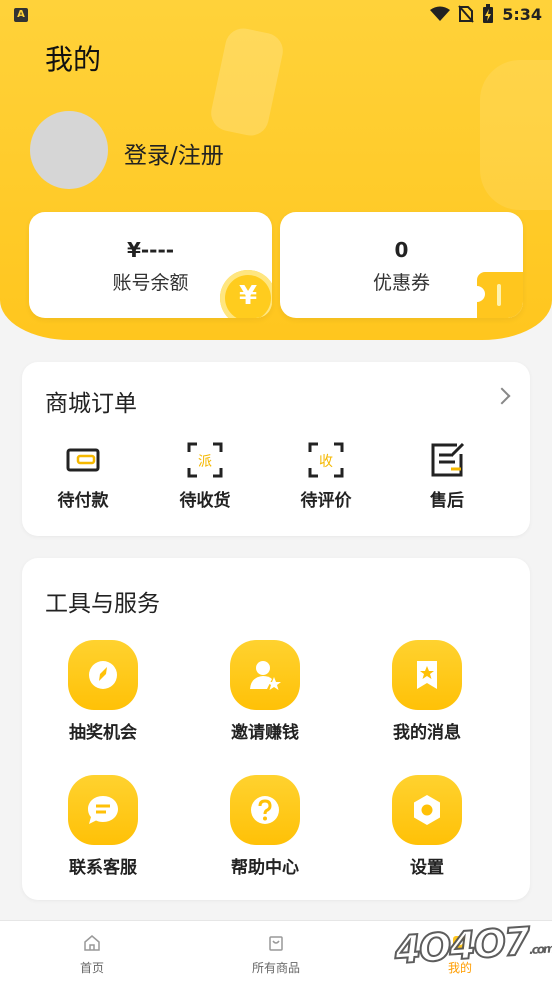 This screenshot has width=552, height=983. What do you see at coordinates (488, 13) in the screenshot?
I see `battery-charging-icon` at bounding box center [488, 13].